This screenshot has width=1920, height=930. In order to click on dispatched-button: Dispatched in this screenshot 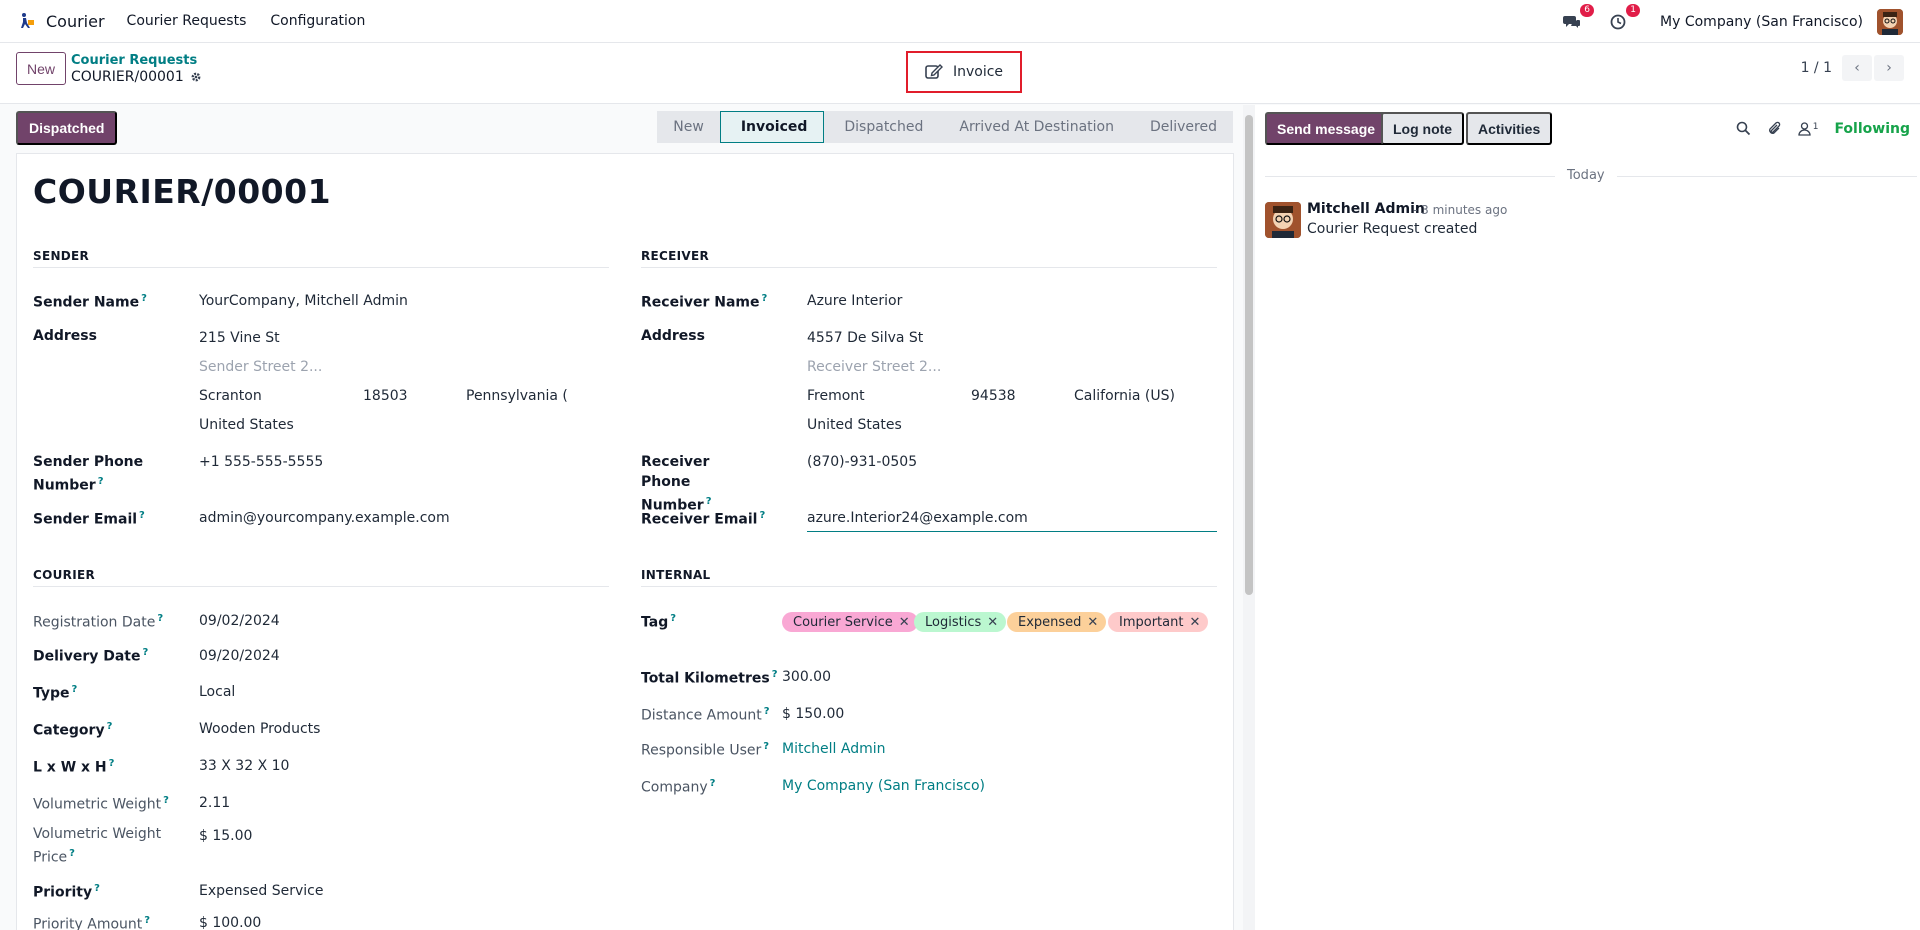, I will do `click(67, 128)`.